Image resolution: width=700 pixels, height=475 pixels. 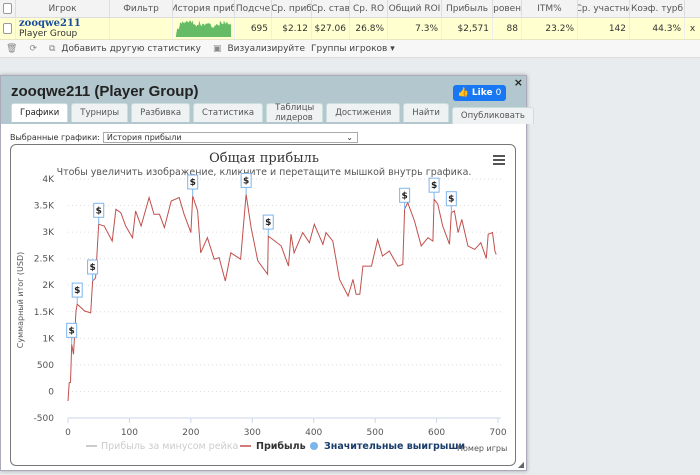 What do you see at coordinates (550, 8) in the screenshot?
I see `col-itm: ITM%` at bounding box center [550, 8].